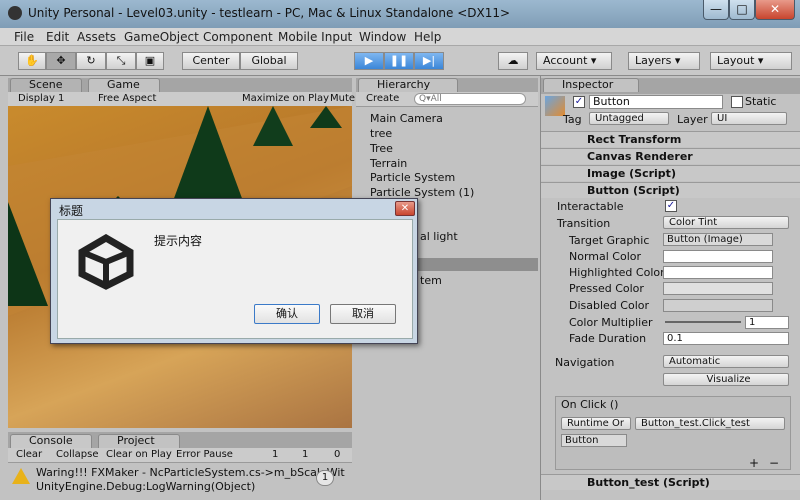 This screenshot has width=800, height=500. I want to click on dialog-title: 标题, so click(71, 211).